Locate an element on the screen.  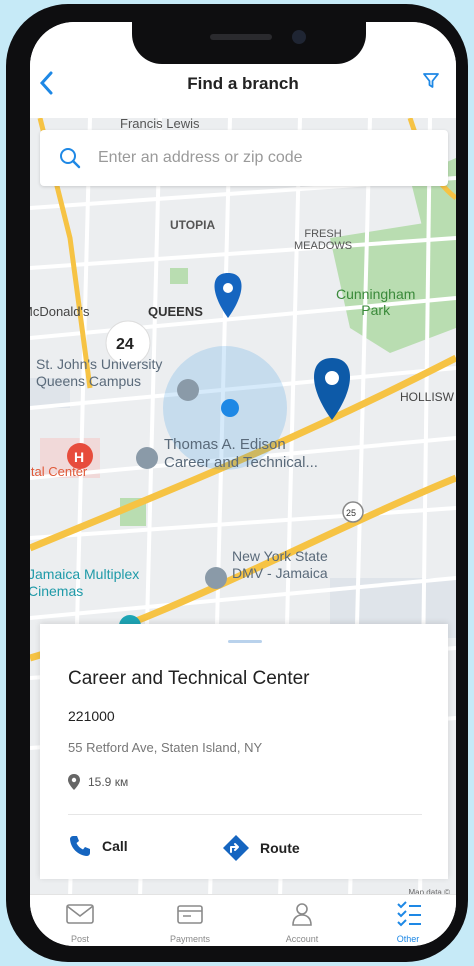
tab-label: Payments is located at coordinates (190, 939).